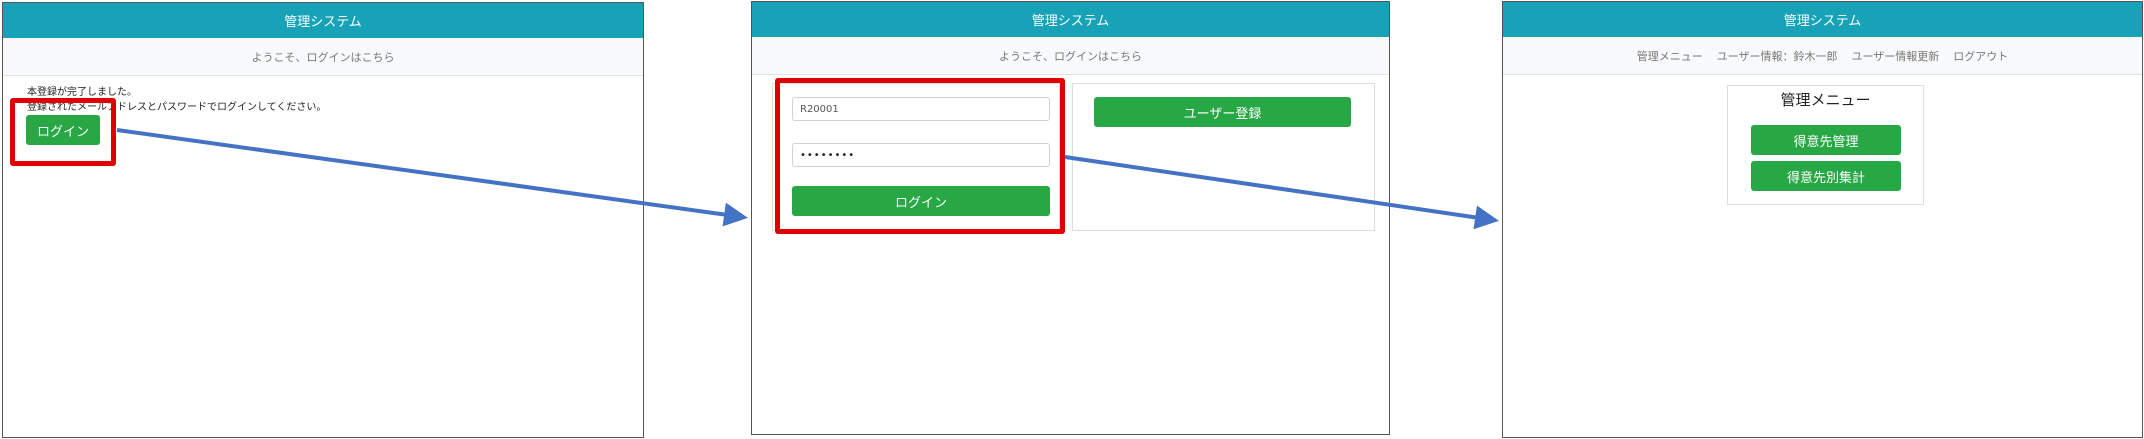 The image size is (2144, 439). Describe the element at coordinates (807, 179) in the screenshot. I see `flow-arrows` at that location.